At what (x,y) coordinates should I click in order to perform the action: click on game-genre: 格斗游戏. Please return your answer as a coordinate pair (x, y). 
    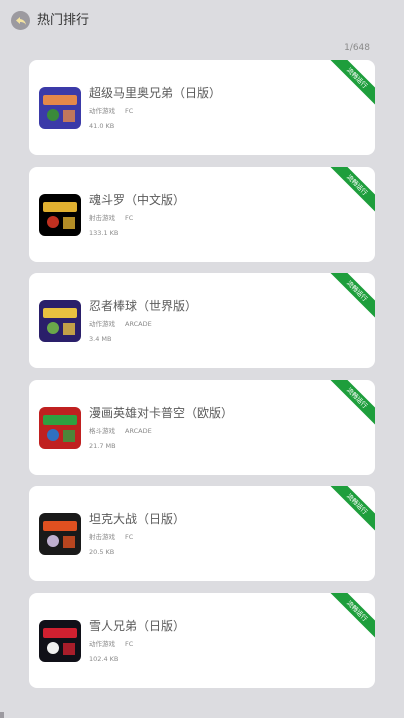
    Looking at the image, I should click on (102, 430).